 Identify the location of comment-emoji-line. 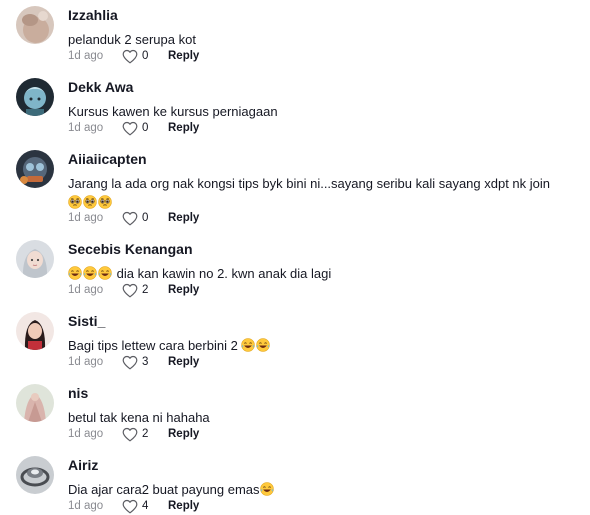
(90, 202).